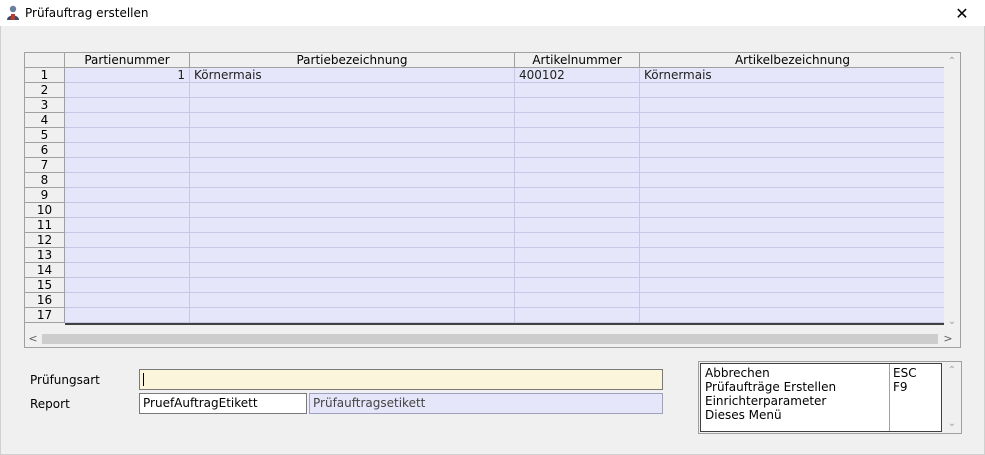 This screenshot has width=985, height=455. I want to click on menu-vertical-scrollbar: ⌃ ⌄, so click(952, 397).